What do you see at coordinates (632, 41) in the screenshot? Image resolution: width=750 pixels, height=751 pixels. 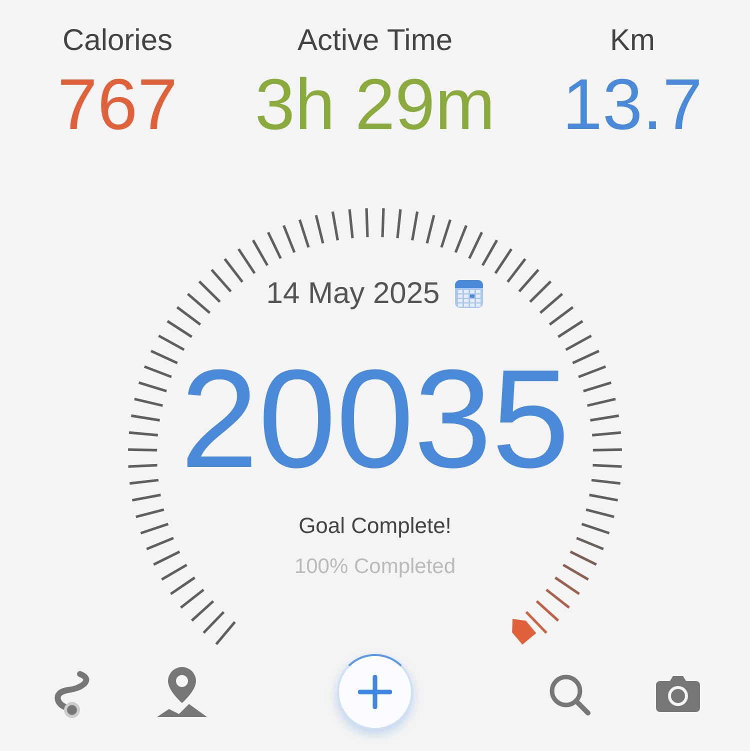 I see `stat-label: Km` at bounding box center [632, 41].